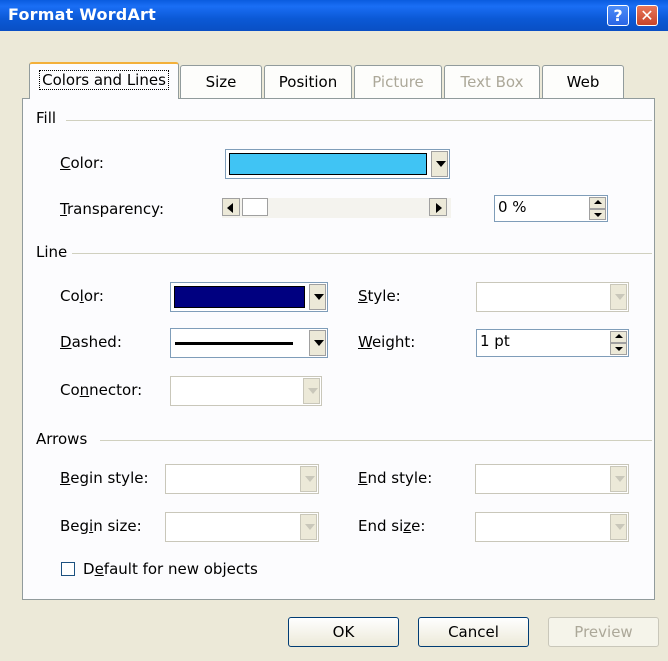 The width and height of the screenshot is (668, 661). Describe the element at coordinates (234, 343) in the screenshot. I see `dash-preview` at that location.